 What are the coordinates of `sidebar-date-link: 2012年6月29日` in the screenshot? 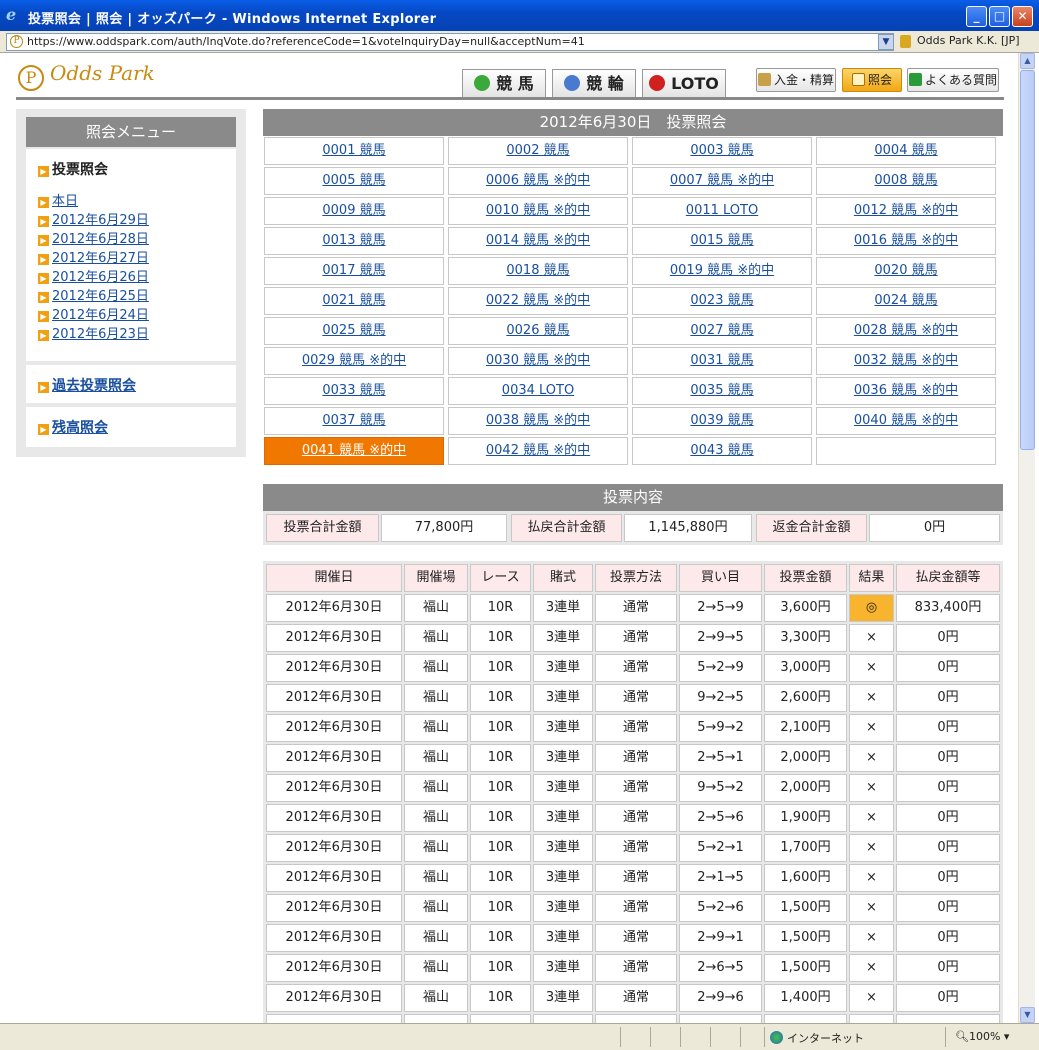 It's located at (100, 220).